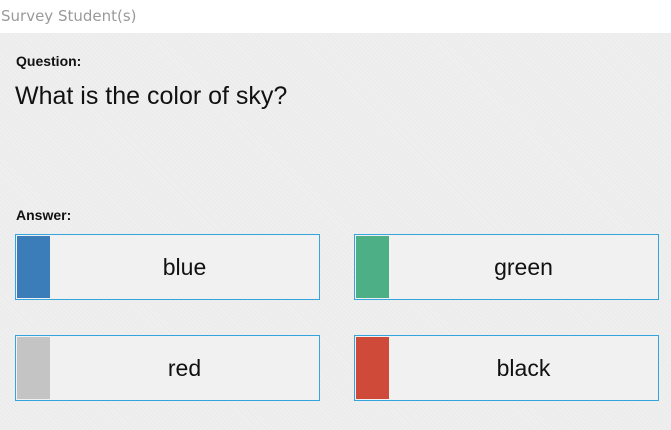 Image resolution: width=671 pixels, height=430 pixels. I want to click on question-label: Question:, so click(49, 61).